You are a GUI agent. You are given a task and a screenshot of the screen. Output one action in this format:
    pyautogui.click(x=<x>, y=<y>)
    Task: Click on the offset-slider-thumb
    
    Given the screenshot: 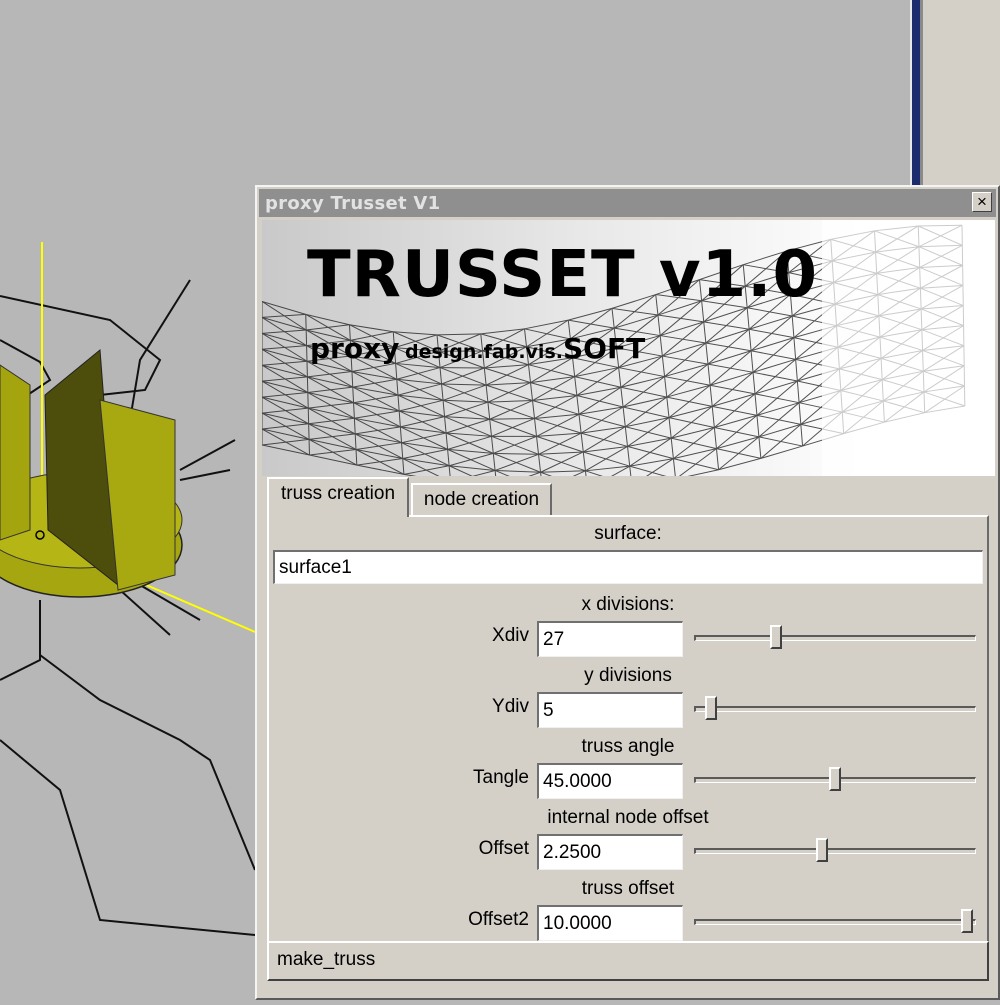 What is the action you would take?
    pyautogui.click(x=822, y=850)
    